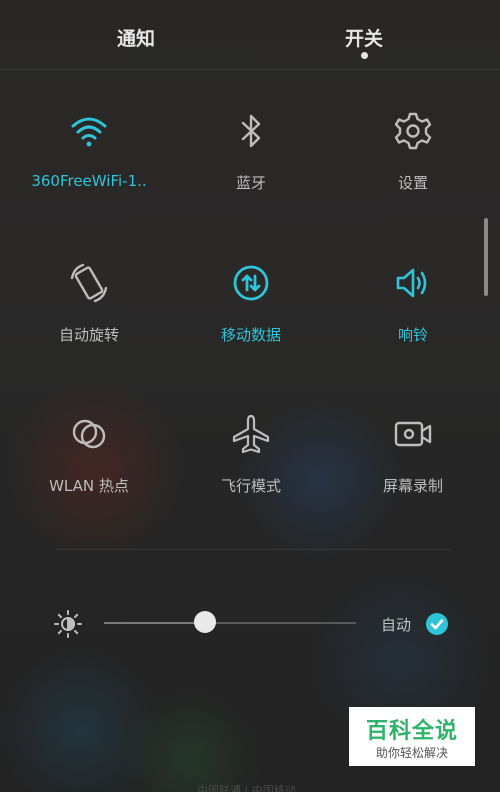 The height and width of the screenshot is (792, 500). What do you see at coordinates (246, 788) in the screenshot?
I see `carrier-text: 中国联通 | 中国移动` at bounding box center [246, 788].